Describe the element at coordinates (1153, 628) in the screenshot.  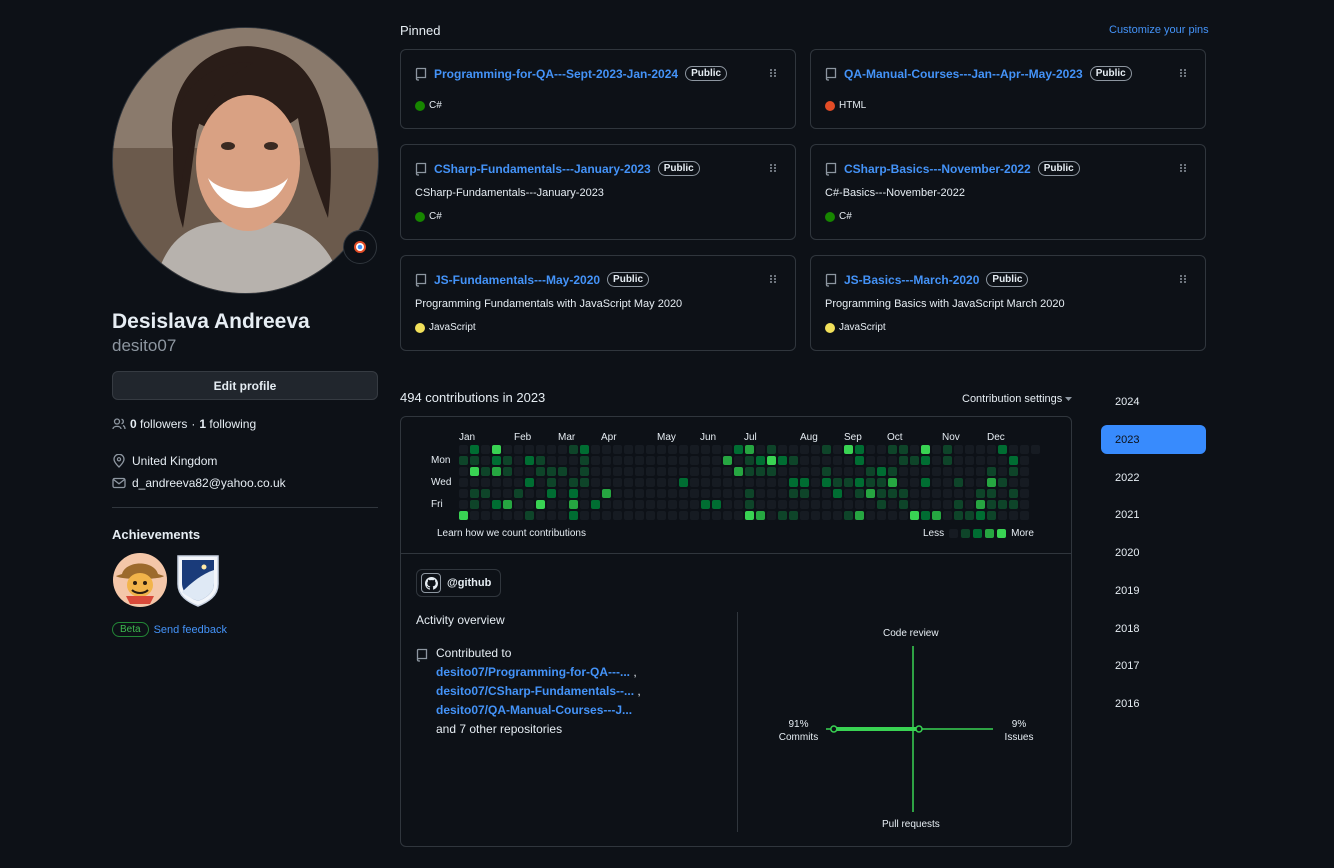
I see `year-link-2018: 2018` at that location.